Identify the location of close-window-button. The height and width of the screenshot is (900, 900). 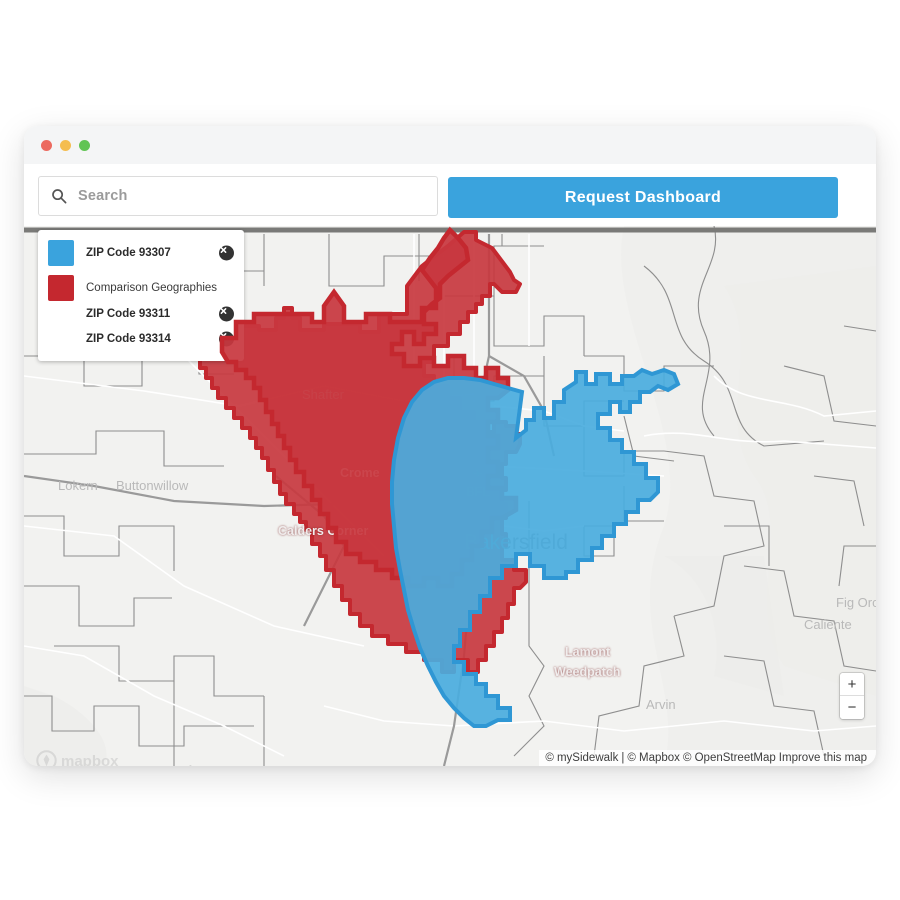
(46, 145).